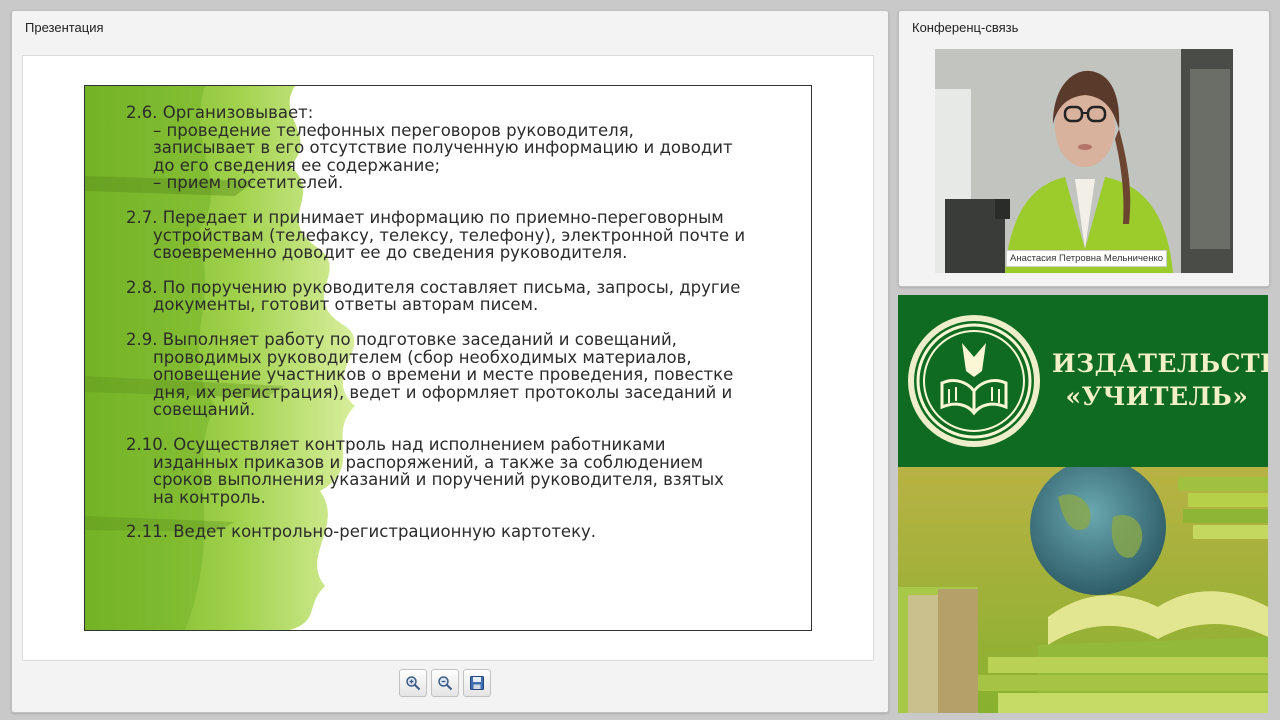 The width and height of the screenshot is (1280, 720). What do you see at coordinates (1157, 396) in the screenshot?
I see `publisher-name-line2: «УЧИТЕЛЬ»` at bounding box center [1157, 396].